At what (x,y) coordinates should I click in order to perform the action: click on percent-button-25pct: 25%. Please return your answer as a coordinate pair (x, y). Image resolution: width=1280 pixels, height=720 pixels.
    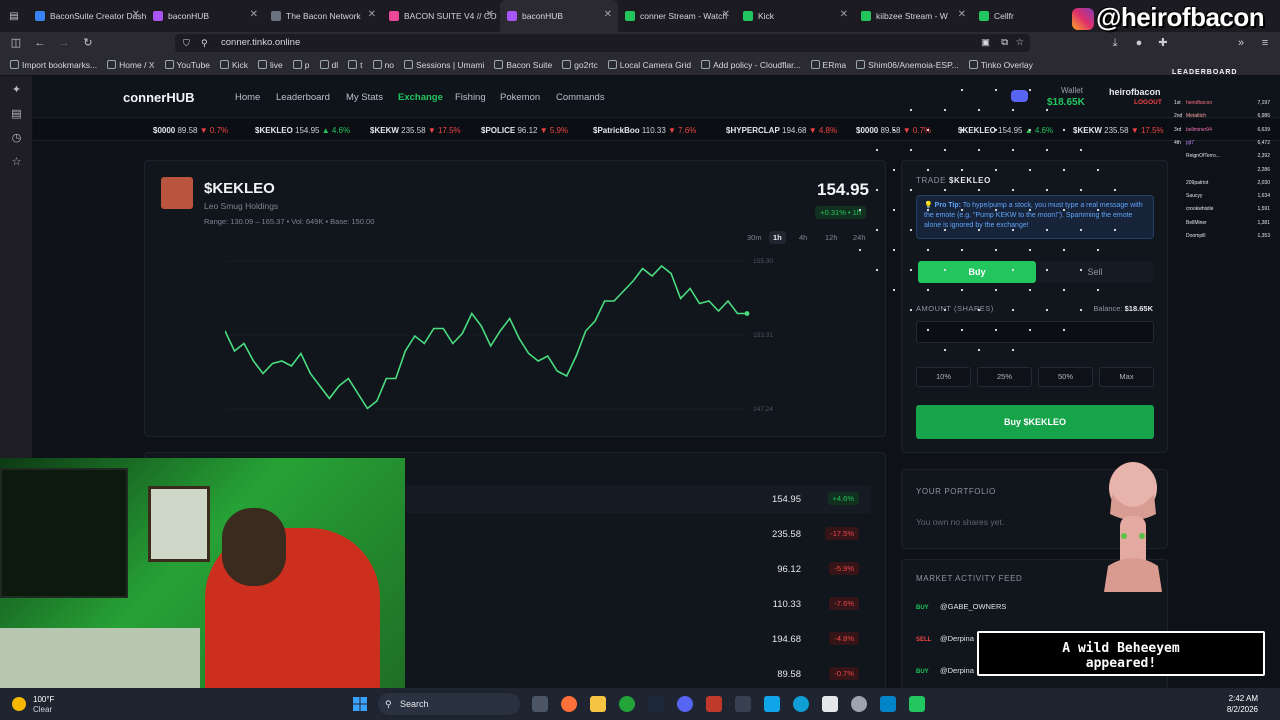
    Looking at the image, I should click on (1004, 377).